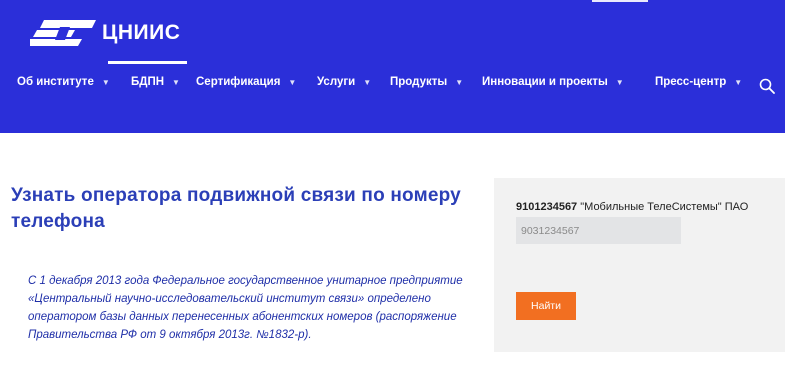  What do you see at coordinates (336, 82) in the screenshot?
I see `nav-item-label: Услуги` at bounding box center [336, 82].